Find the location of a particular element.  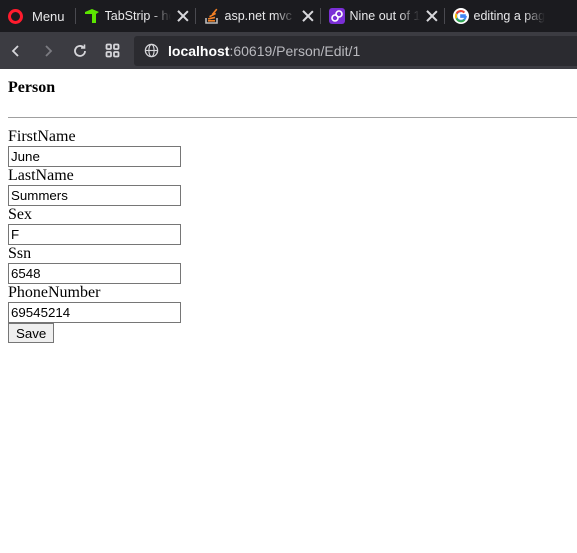

link-icon is located at coordinates (336, 16).